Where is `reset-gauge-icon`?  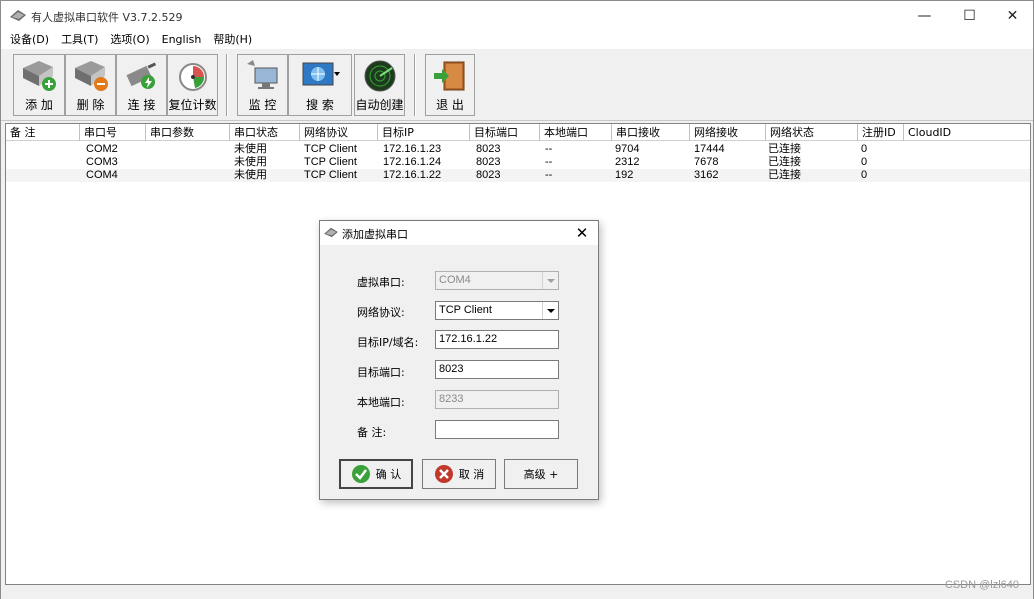
reset-gauge-icon is located at coordinates (192, 77).